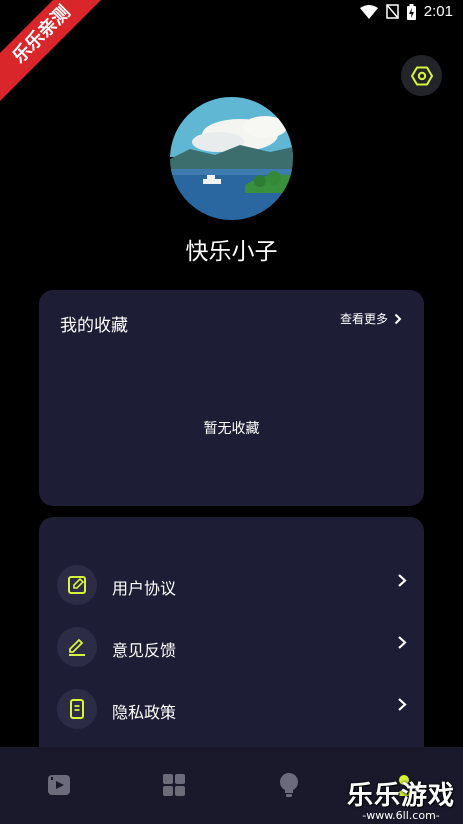  I want to click on menu-item-label: 隐私政策, so click(144, 712).